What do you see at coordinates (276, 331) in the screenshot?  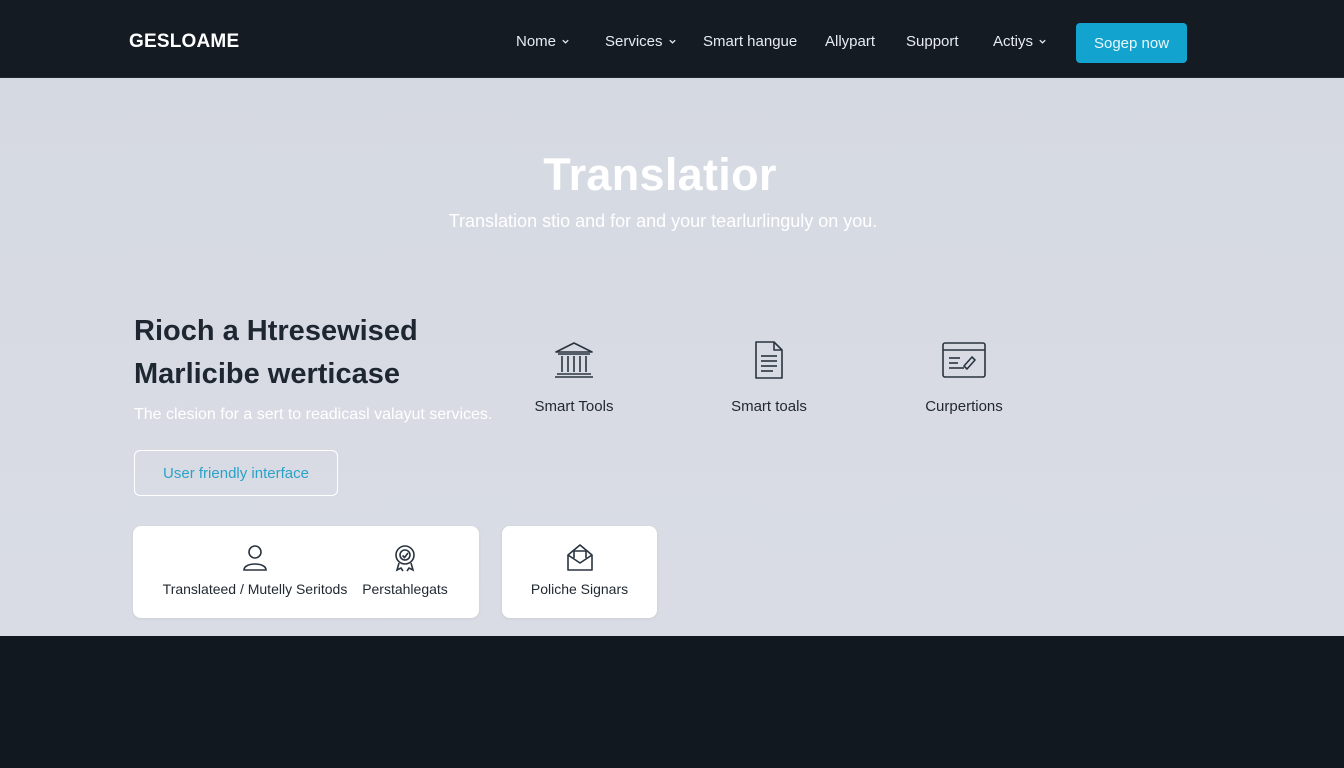 I see `feature-heading-line: Rioch a Htresewised` at bounding box center [276, 331].